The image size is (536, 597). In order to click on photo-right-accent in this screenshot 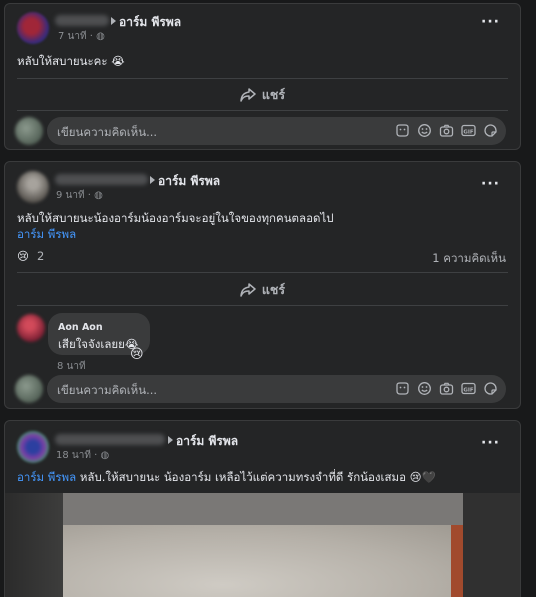, I will do `click(457, 561)`.